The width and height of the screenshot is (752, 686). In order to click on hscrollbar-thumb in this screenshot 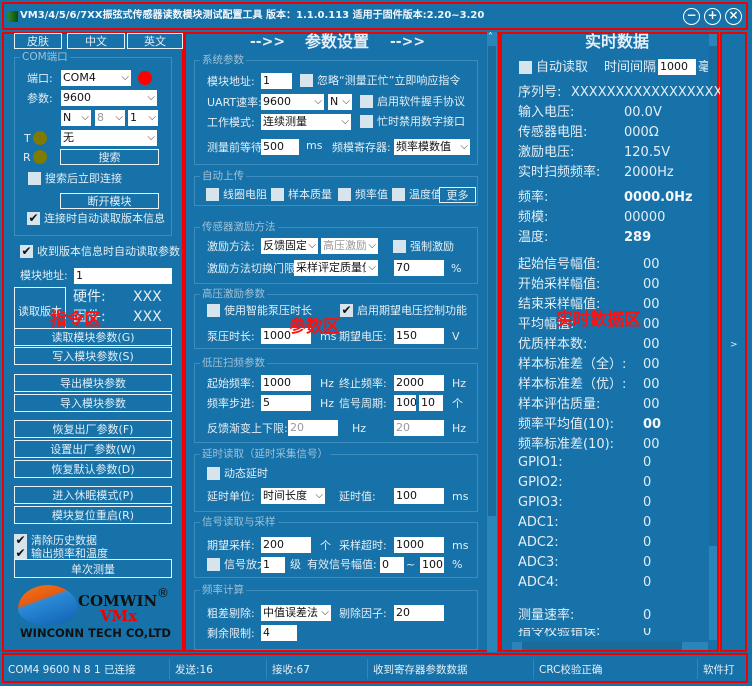, I will do `click(602, 646)`.